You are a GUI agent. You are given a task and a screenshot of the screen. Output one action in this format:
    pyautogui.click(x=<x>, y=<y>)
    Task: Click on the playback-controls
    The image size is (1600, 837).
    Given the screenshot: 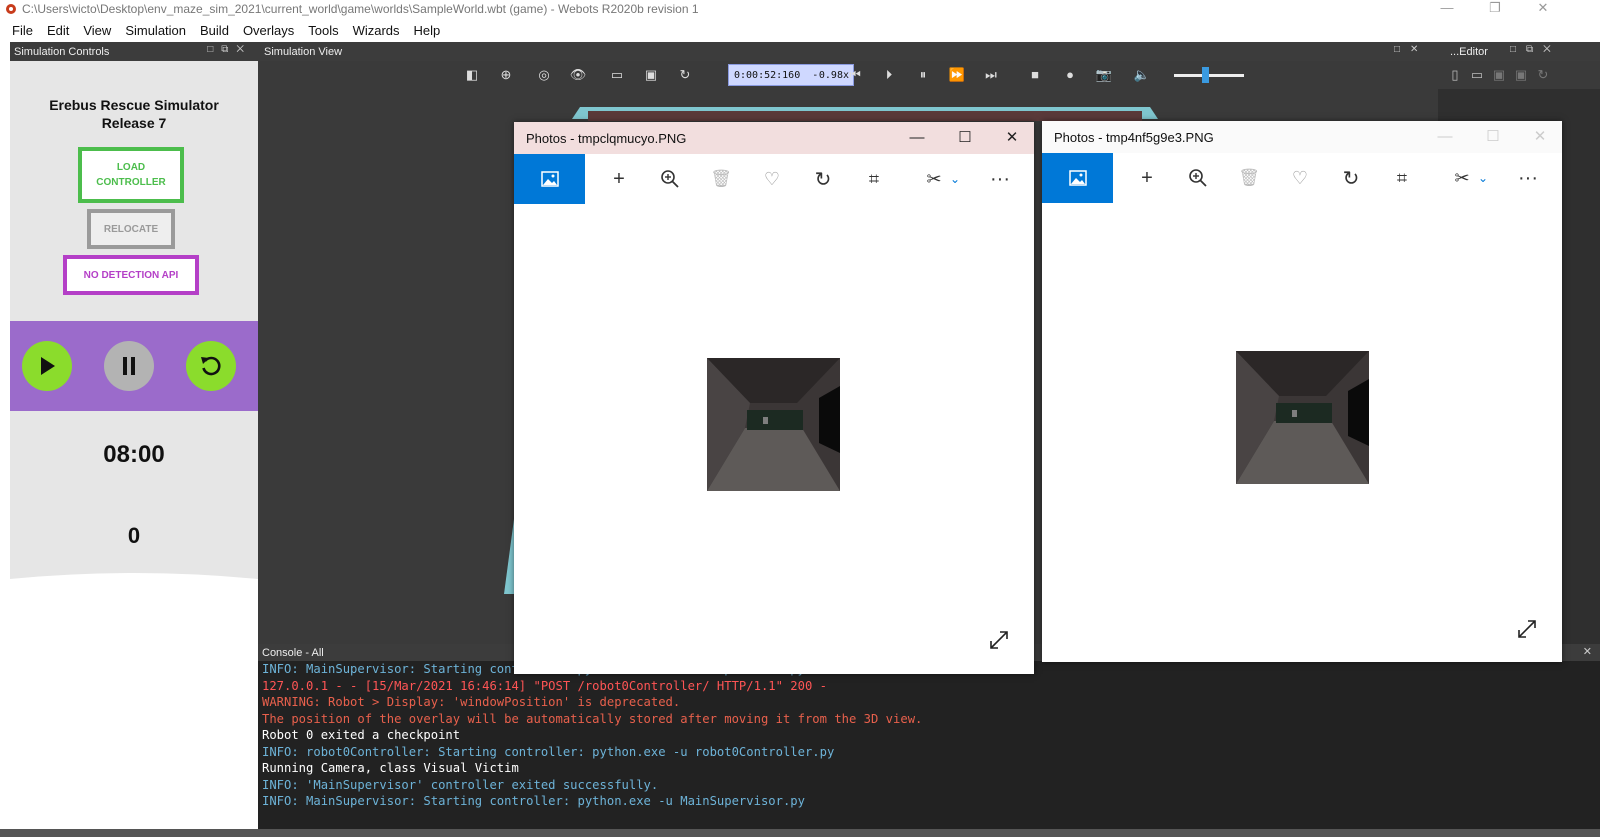 What is the action you would take?
    pyautogui.click(x=134, y=366)
    